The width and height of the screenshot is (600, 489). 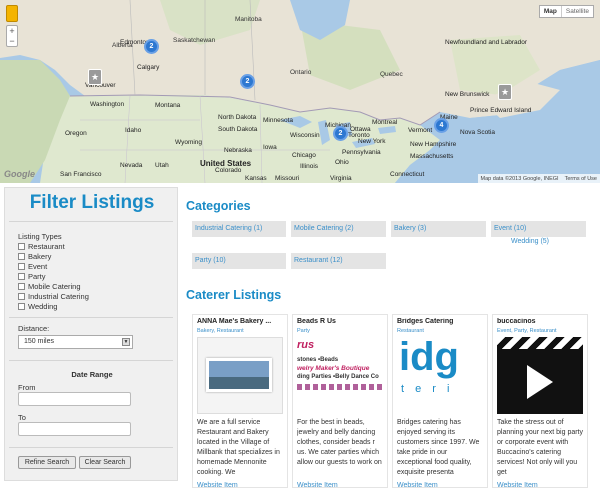 What do you see at coordinates (318, 360) in the screenshot?
I see `logo-text: stones •Beads` at bounding box center [318, 360].